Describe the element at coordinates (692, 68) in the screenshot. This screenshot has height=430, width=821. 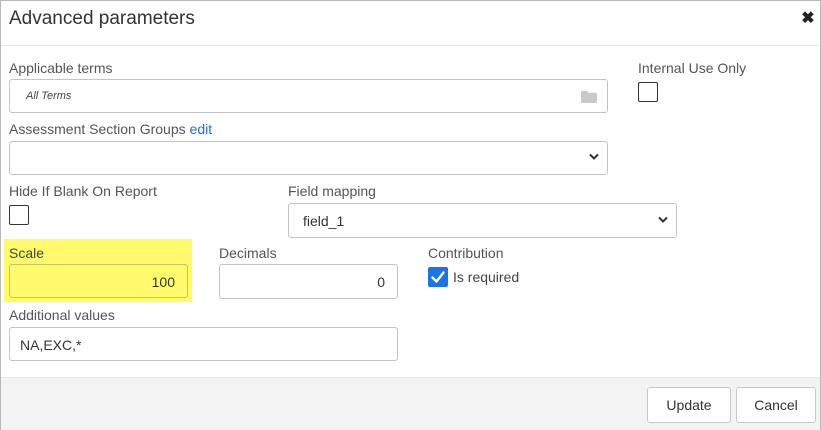
I see `internal-use-only-label: Internal Use Only` at that location.